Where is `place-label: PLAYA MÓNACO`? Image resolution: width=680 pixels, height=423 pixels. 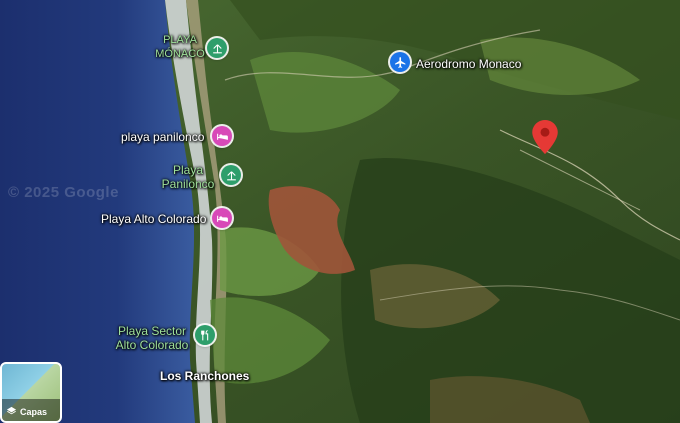 place-label: PLAYA MÓNACO is located at coordinates (180, 47).